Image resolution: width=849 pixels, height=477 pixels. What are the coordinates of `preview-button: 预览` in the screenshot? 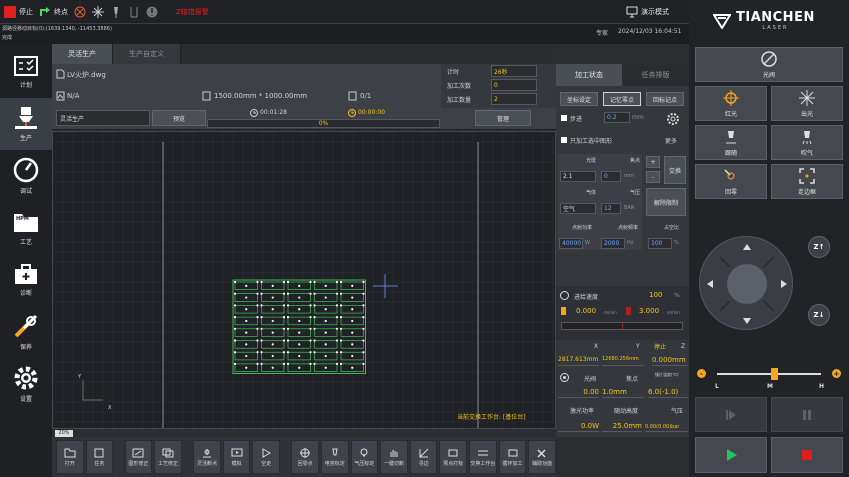 It's located at (179, 118).